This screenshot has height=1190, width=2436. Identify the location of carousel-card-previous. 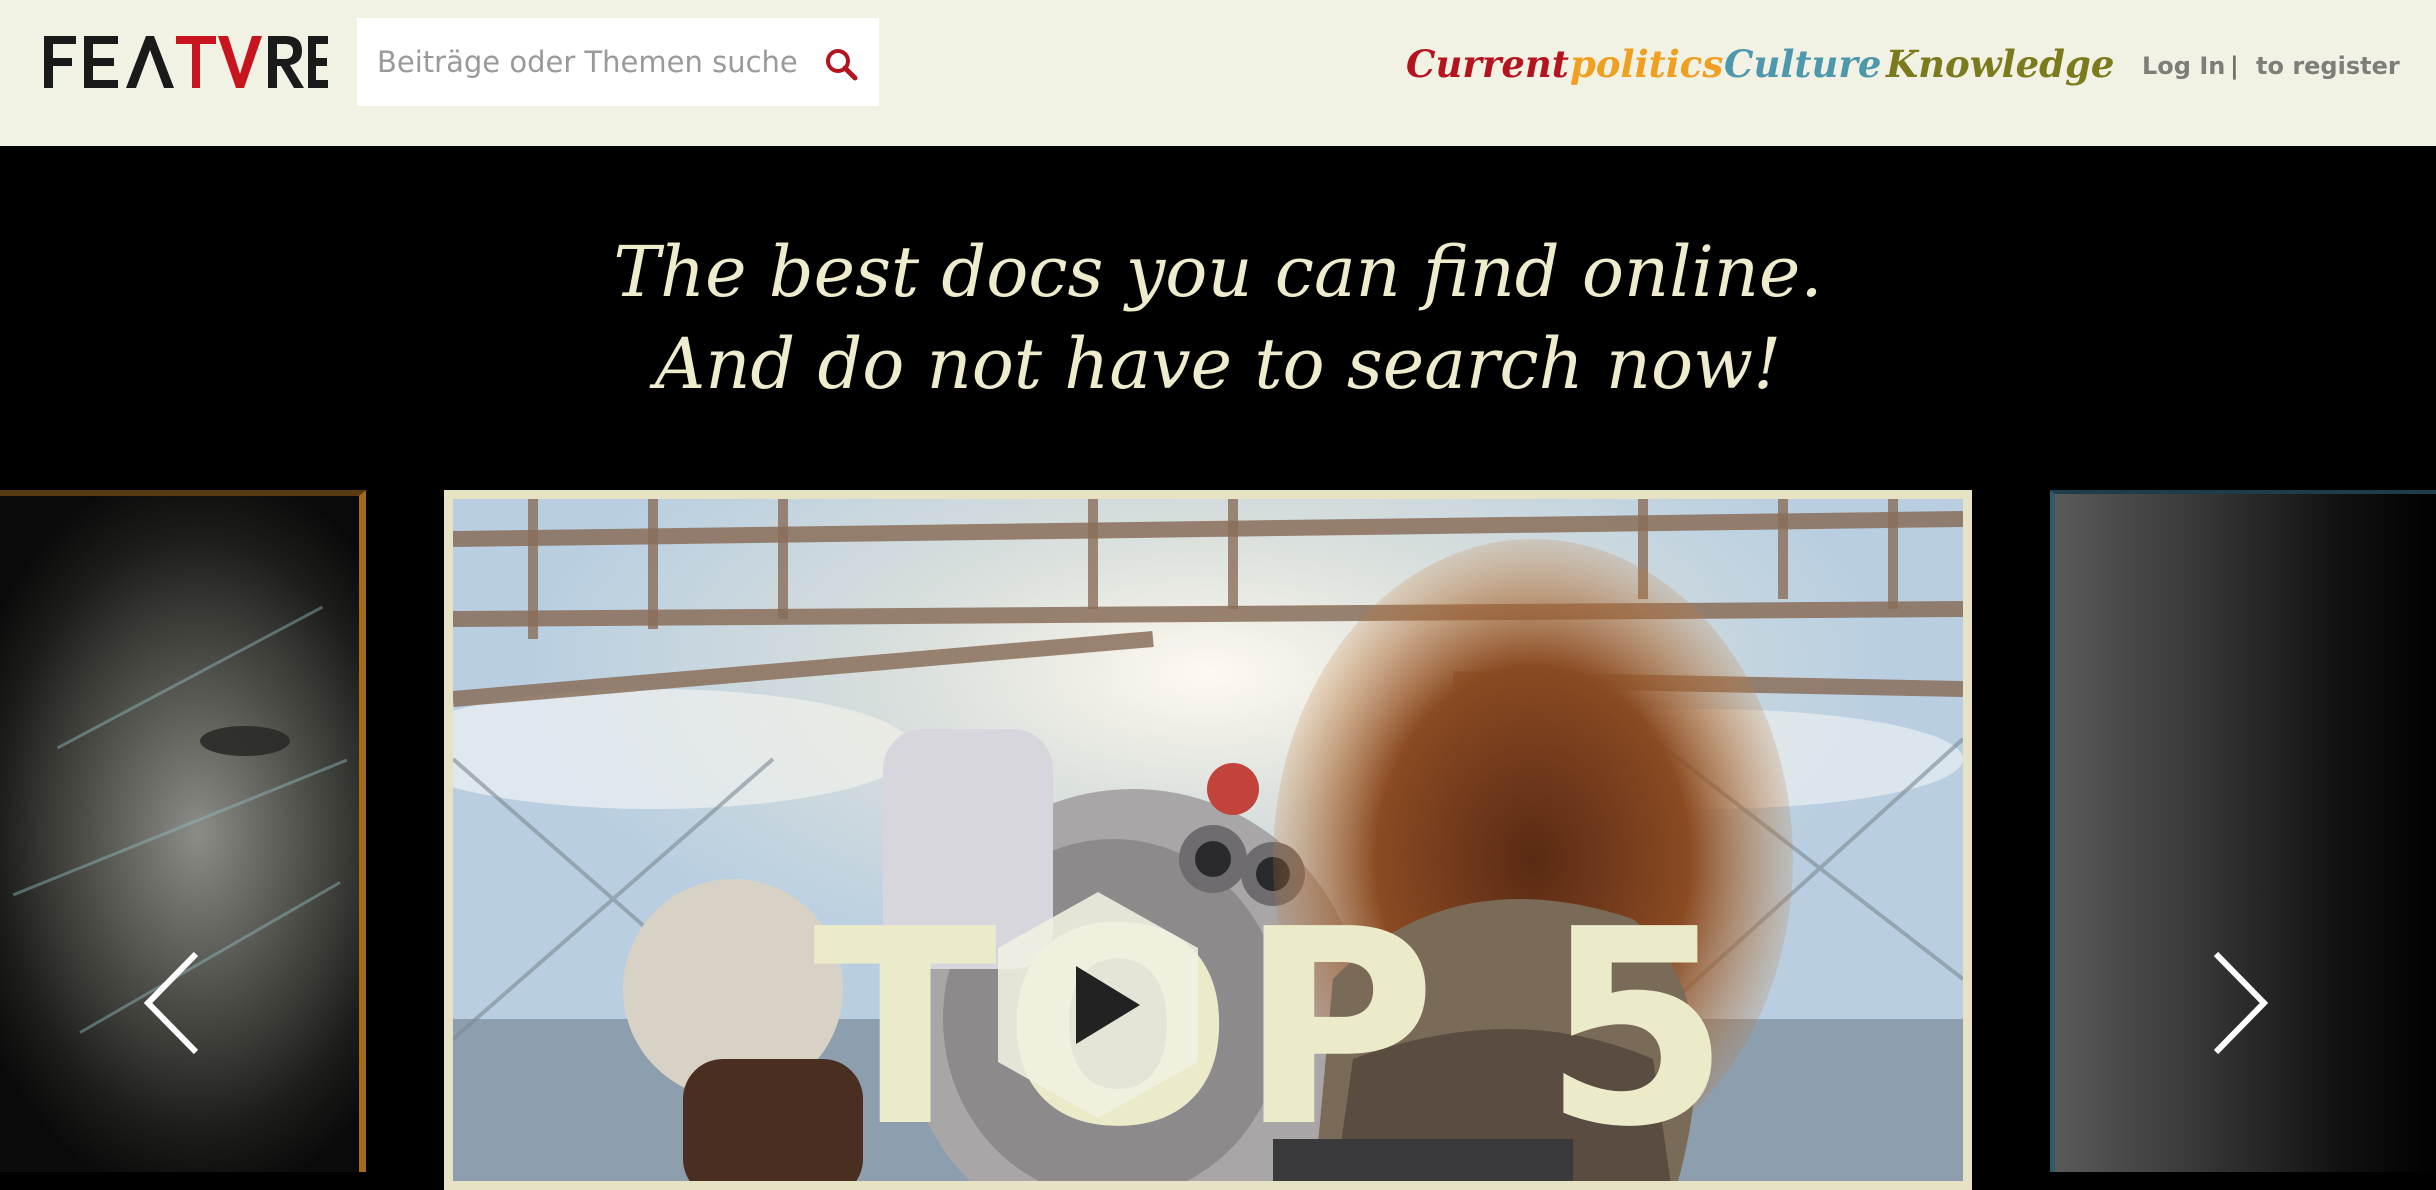
(183, 831).